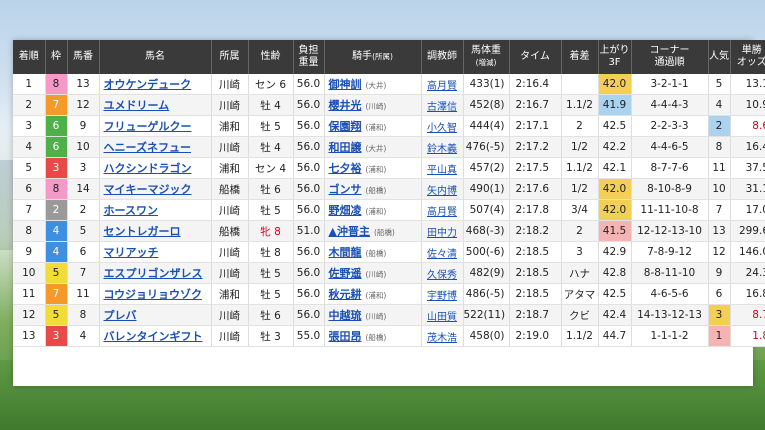 The height and width of the screenshot is (430, 765). What do you see at coordinates (580, 315) in the screenshot?
I see `margin-cell: クビ` at bounding box center [580, 315].